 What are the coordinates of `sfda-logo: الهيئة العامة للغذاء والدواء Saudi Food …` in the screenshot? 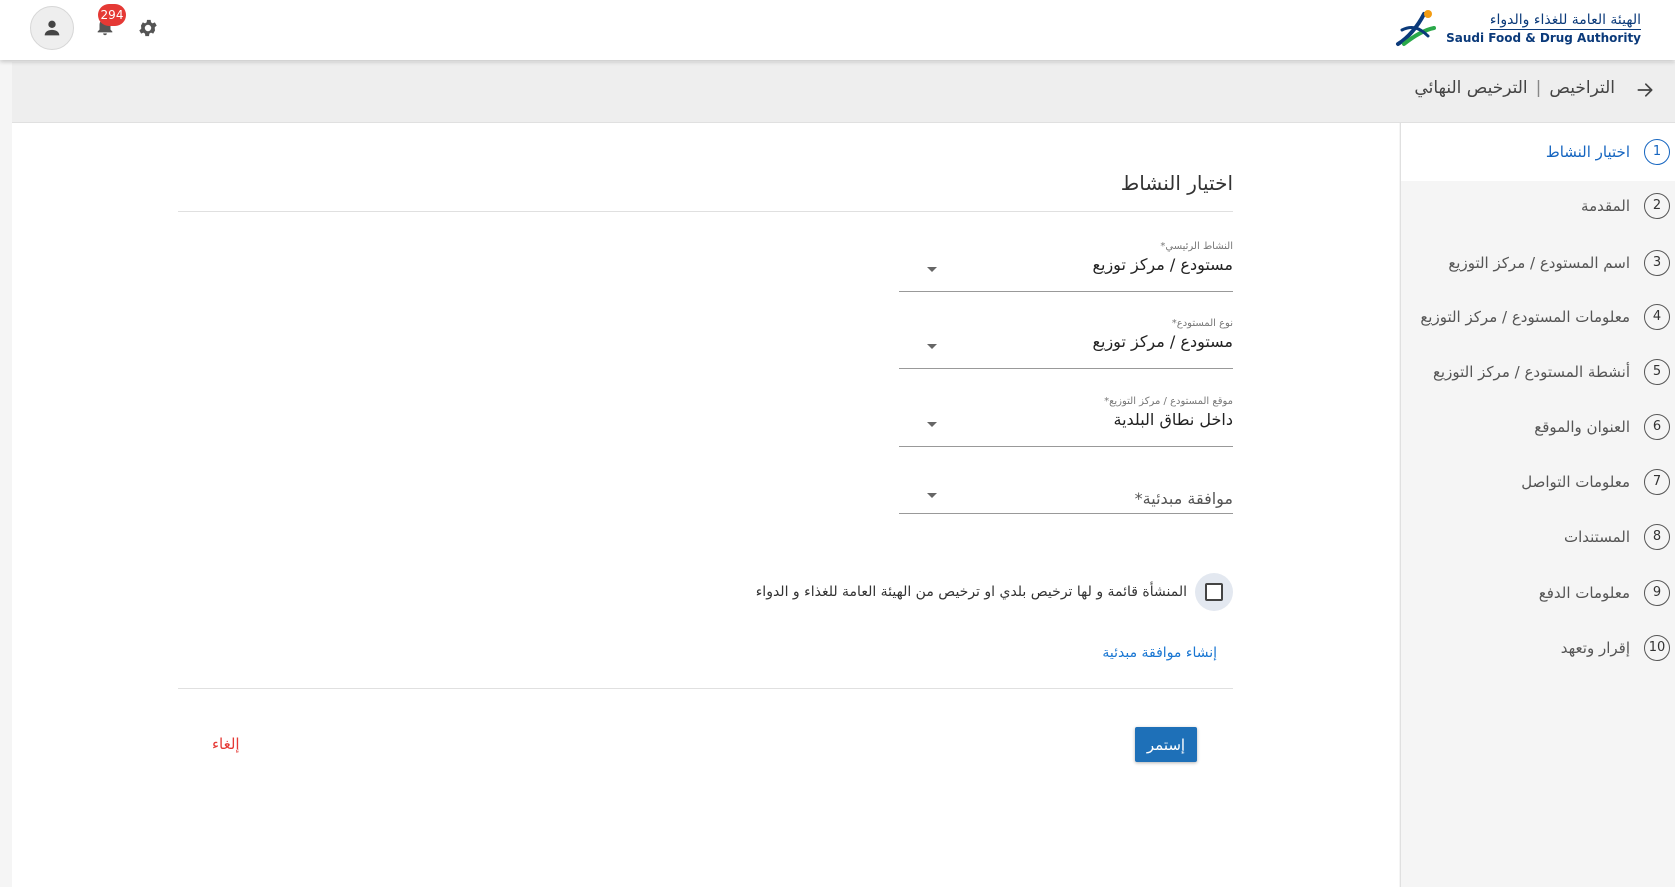 It's located at (1517, 28).